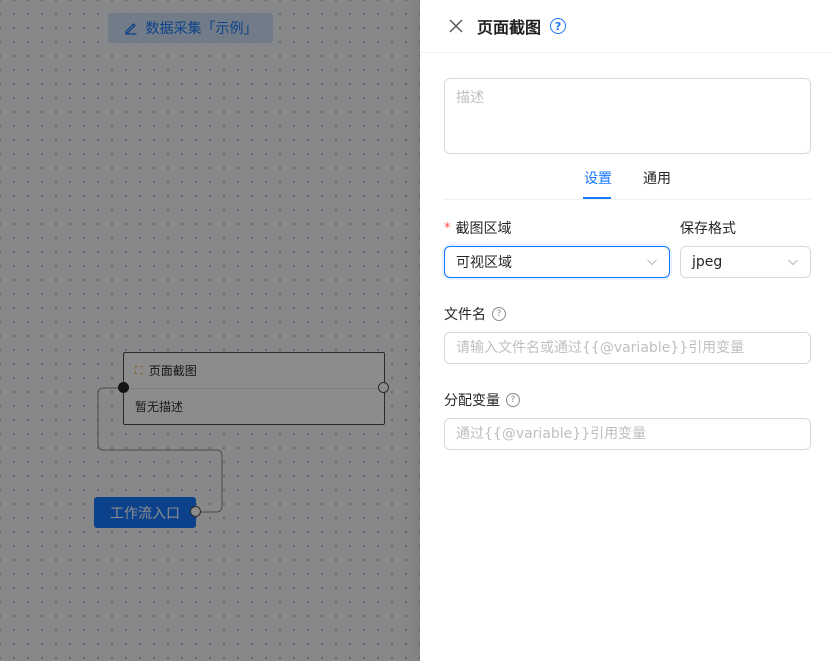  Describe the element at coordinates (627, 348) in the screenshot. I see `filename-input` at that location.